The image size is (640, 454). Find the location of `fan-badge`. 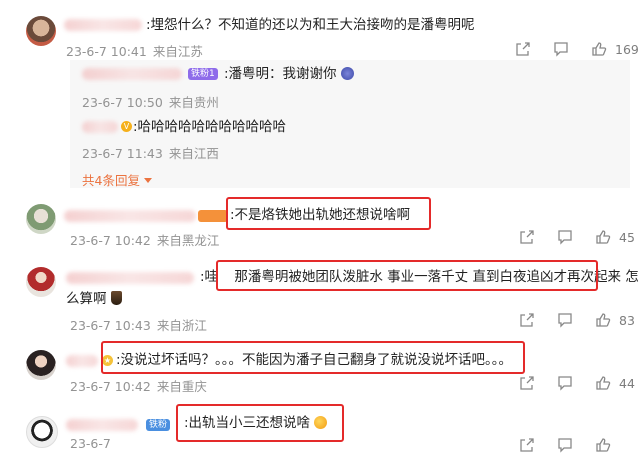

fan-badge is located at coordinates (213, 216).